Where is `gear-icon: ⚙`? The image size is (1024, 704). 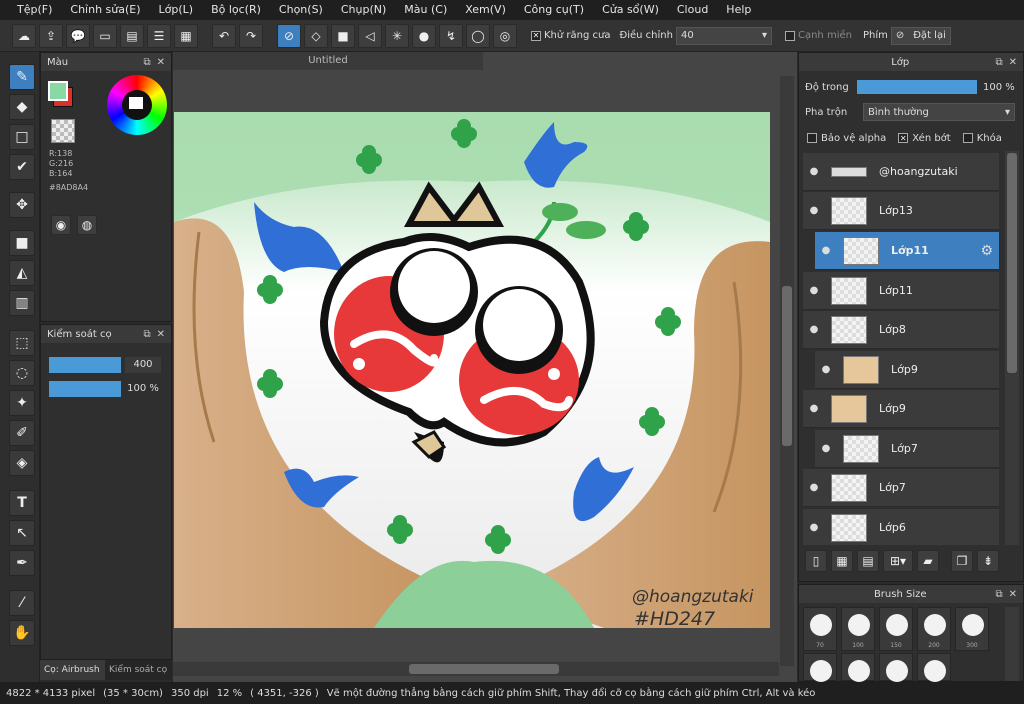 gear-icon: ⚙ is located at coordinates (986, 251).